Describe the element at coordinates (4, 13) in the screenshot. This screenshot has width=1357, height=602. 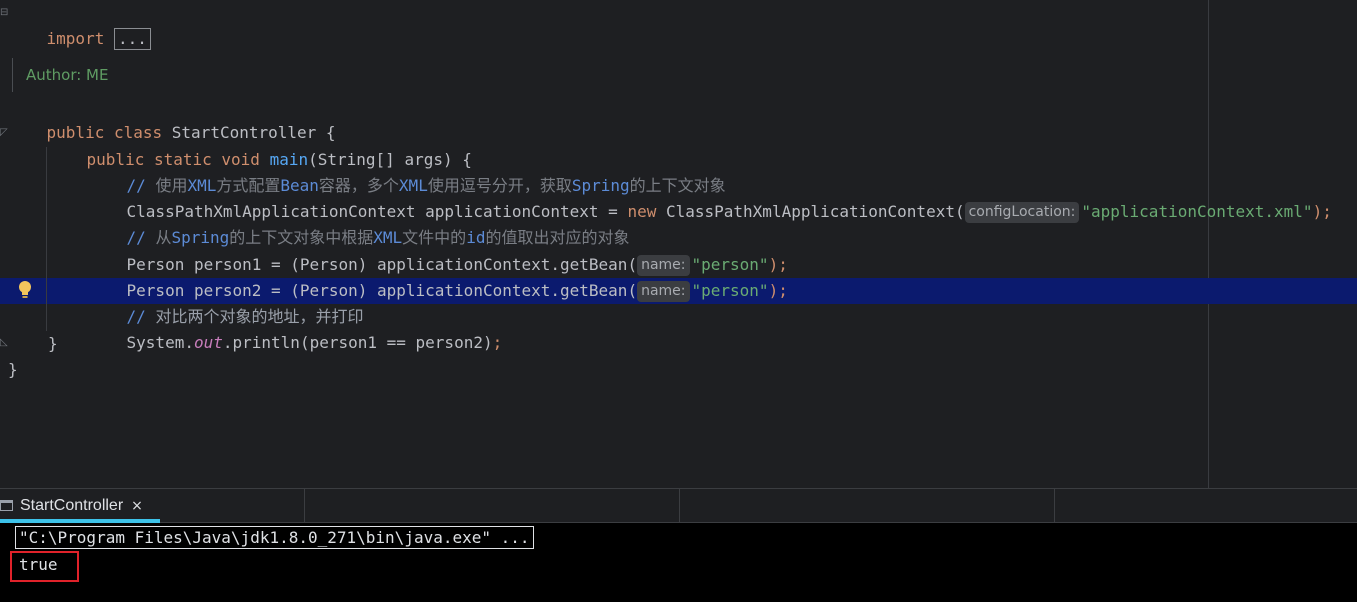
I see `fold-marker-icon: ⊟` at that location.